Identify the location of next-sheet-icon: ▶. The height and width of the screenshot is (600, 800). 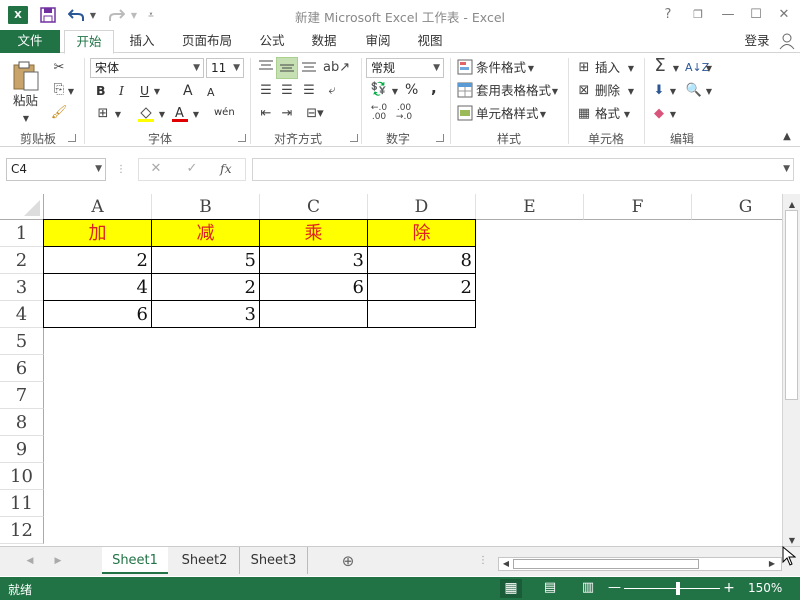
(58, 561).